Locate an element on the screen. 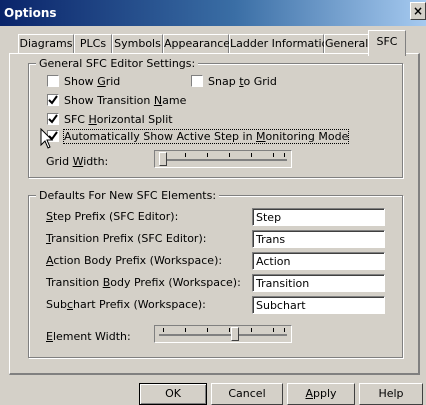 The height and width of the screenshot is (405, 426). tab-symbols: Symbols is located at coordinates (137, 44).